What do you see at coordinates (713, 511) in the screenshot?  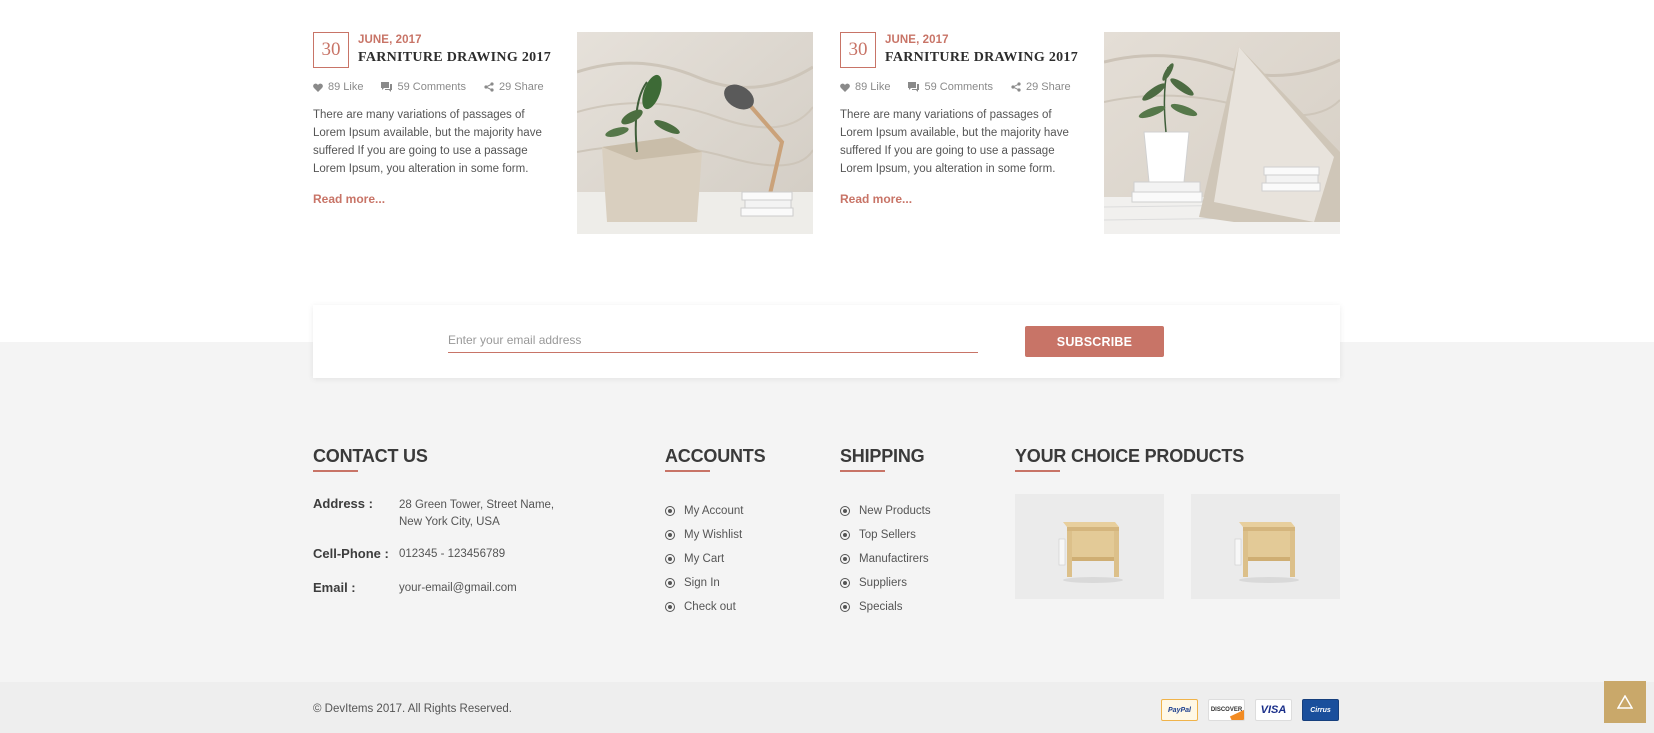 I see `link-my-account: My Account` at bounding box center [713, 511].